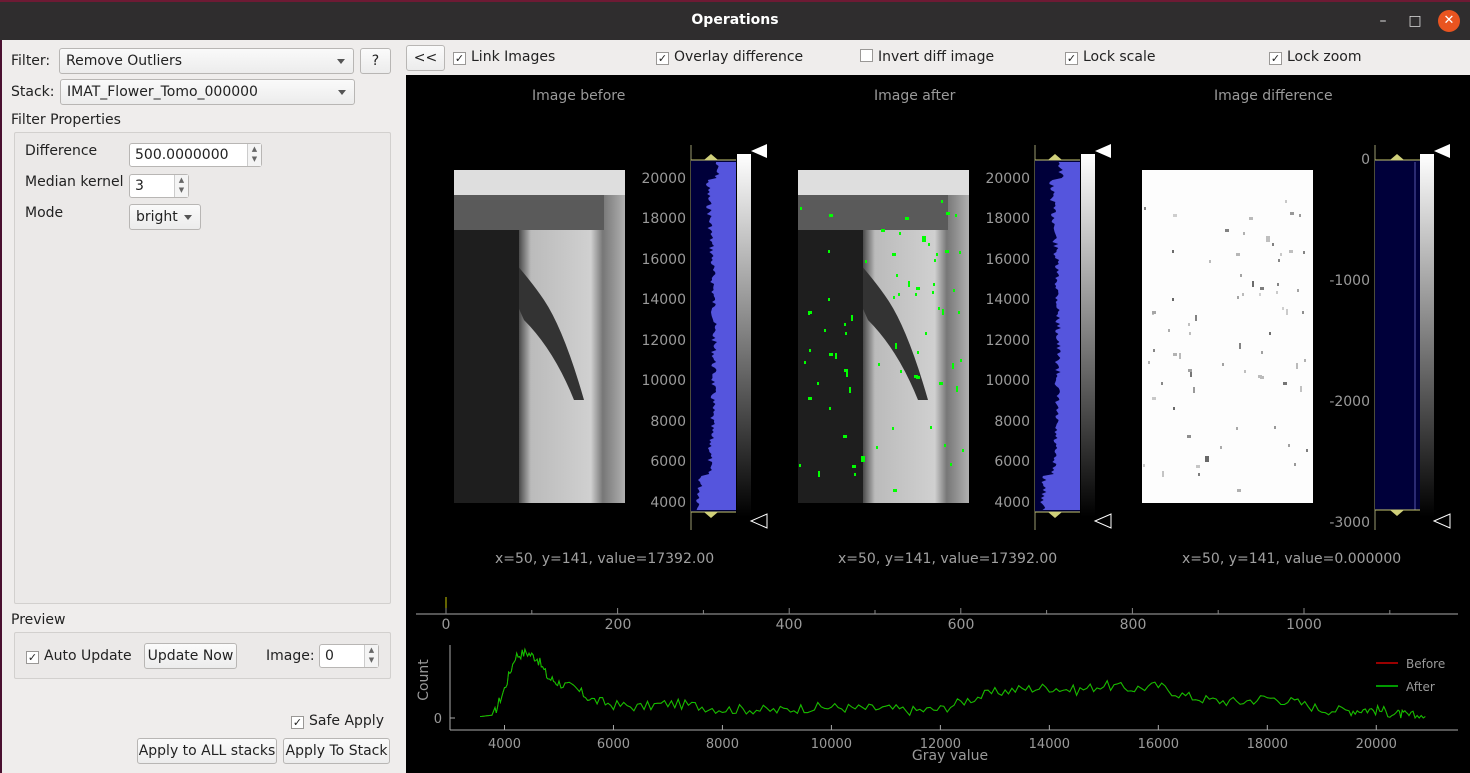 This screenshot has height=773, width=1470. What do you see at coordinates (207, 92) in the screenshot?
I see `stack-select: IMAT_Flower_Tomo_000000` at bounding box center [207, 92].